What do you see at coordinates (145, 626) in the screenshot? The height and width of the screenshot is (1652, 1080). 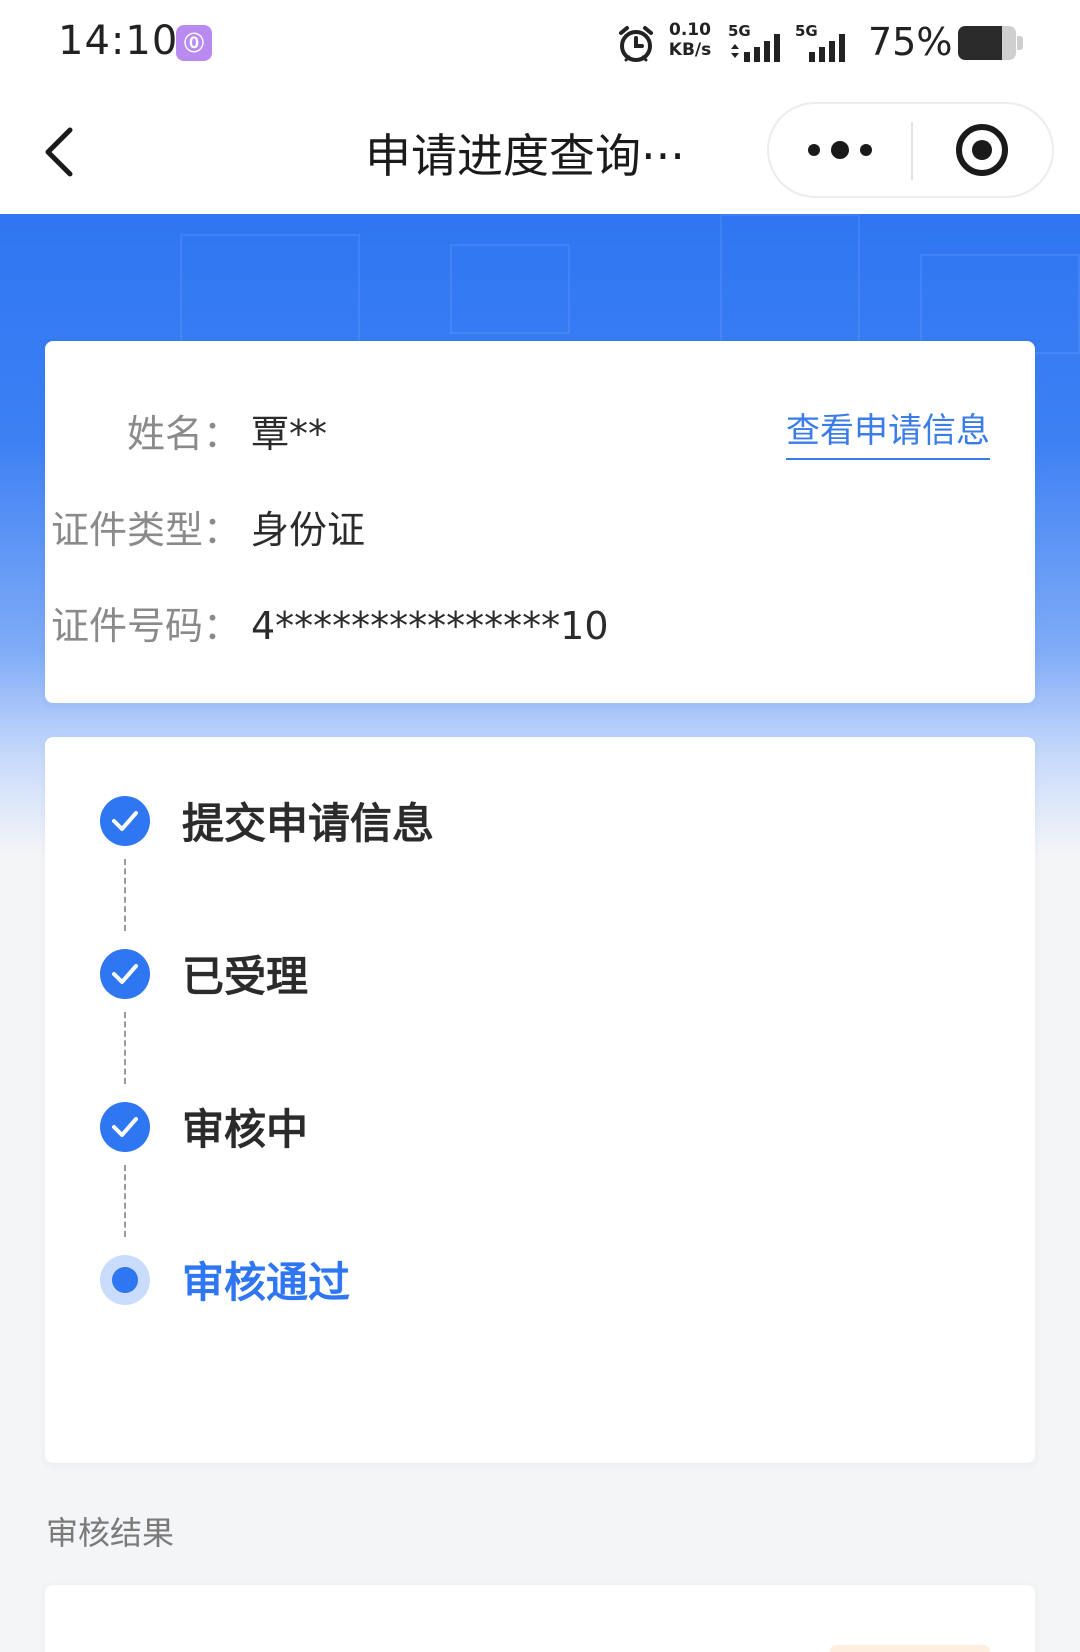 I see `id-number-label: 证件号码：` at bounding box center [145, 626].